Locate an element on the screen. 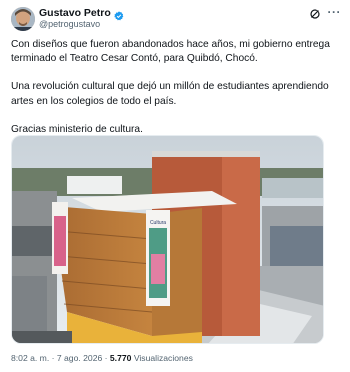 The image size is (350, 372). verified-badge-icon is located at coordinates (119, 14).